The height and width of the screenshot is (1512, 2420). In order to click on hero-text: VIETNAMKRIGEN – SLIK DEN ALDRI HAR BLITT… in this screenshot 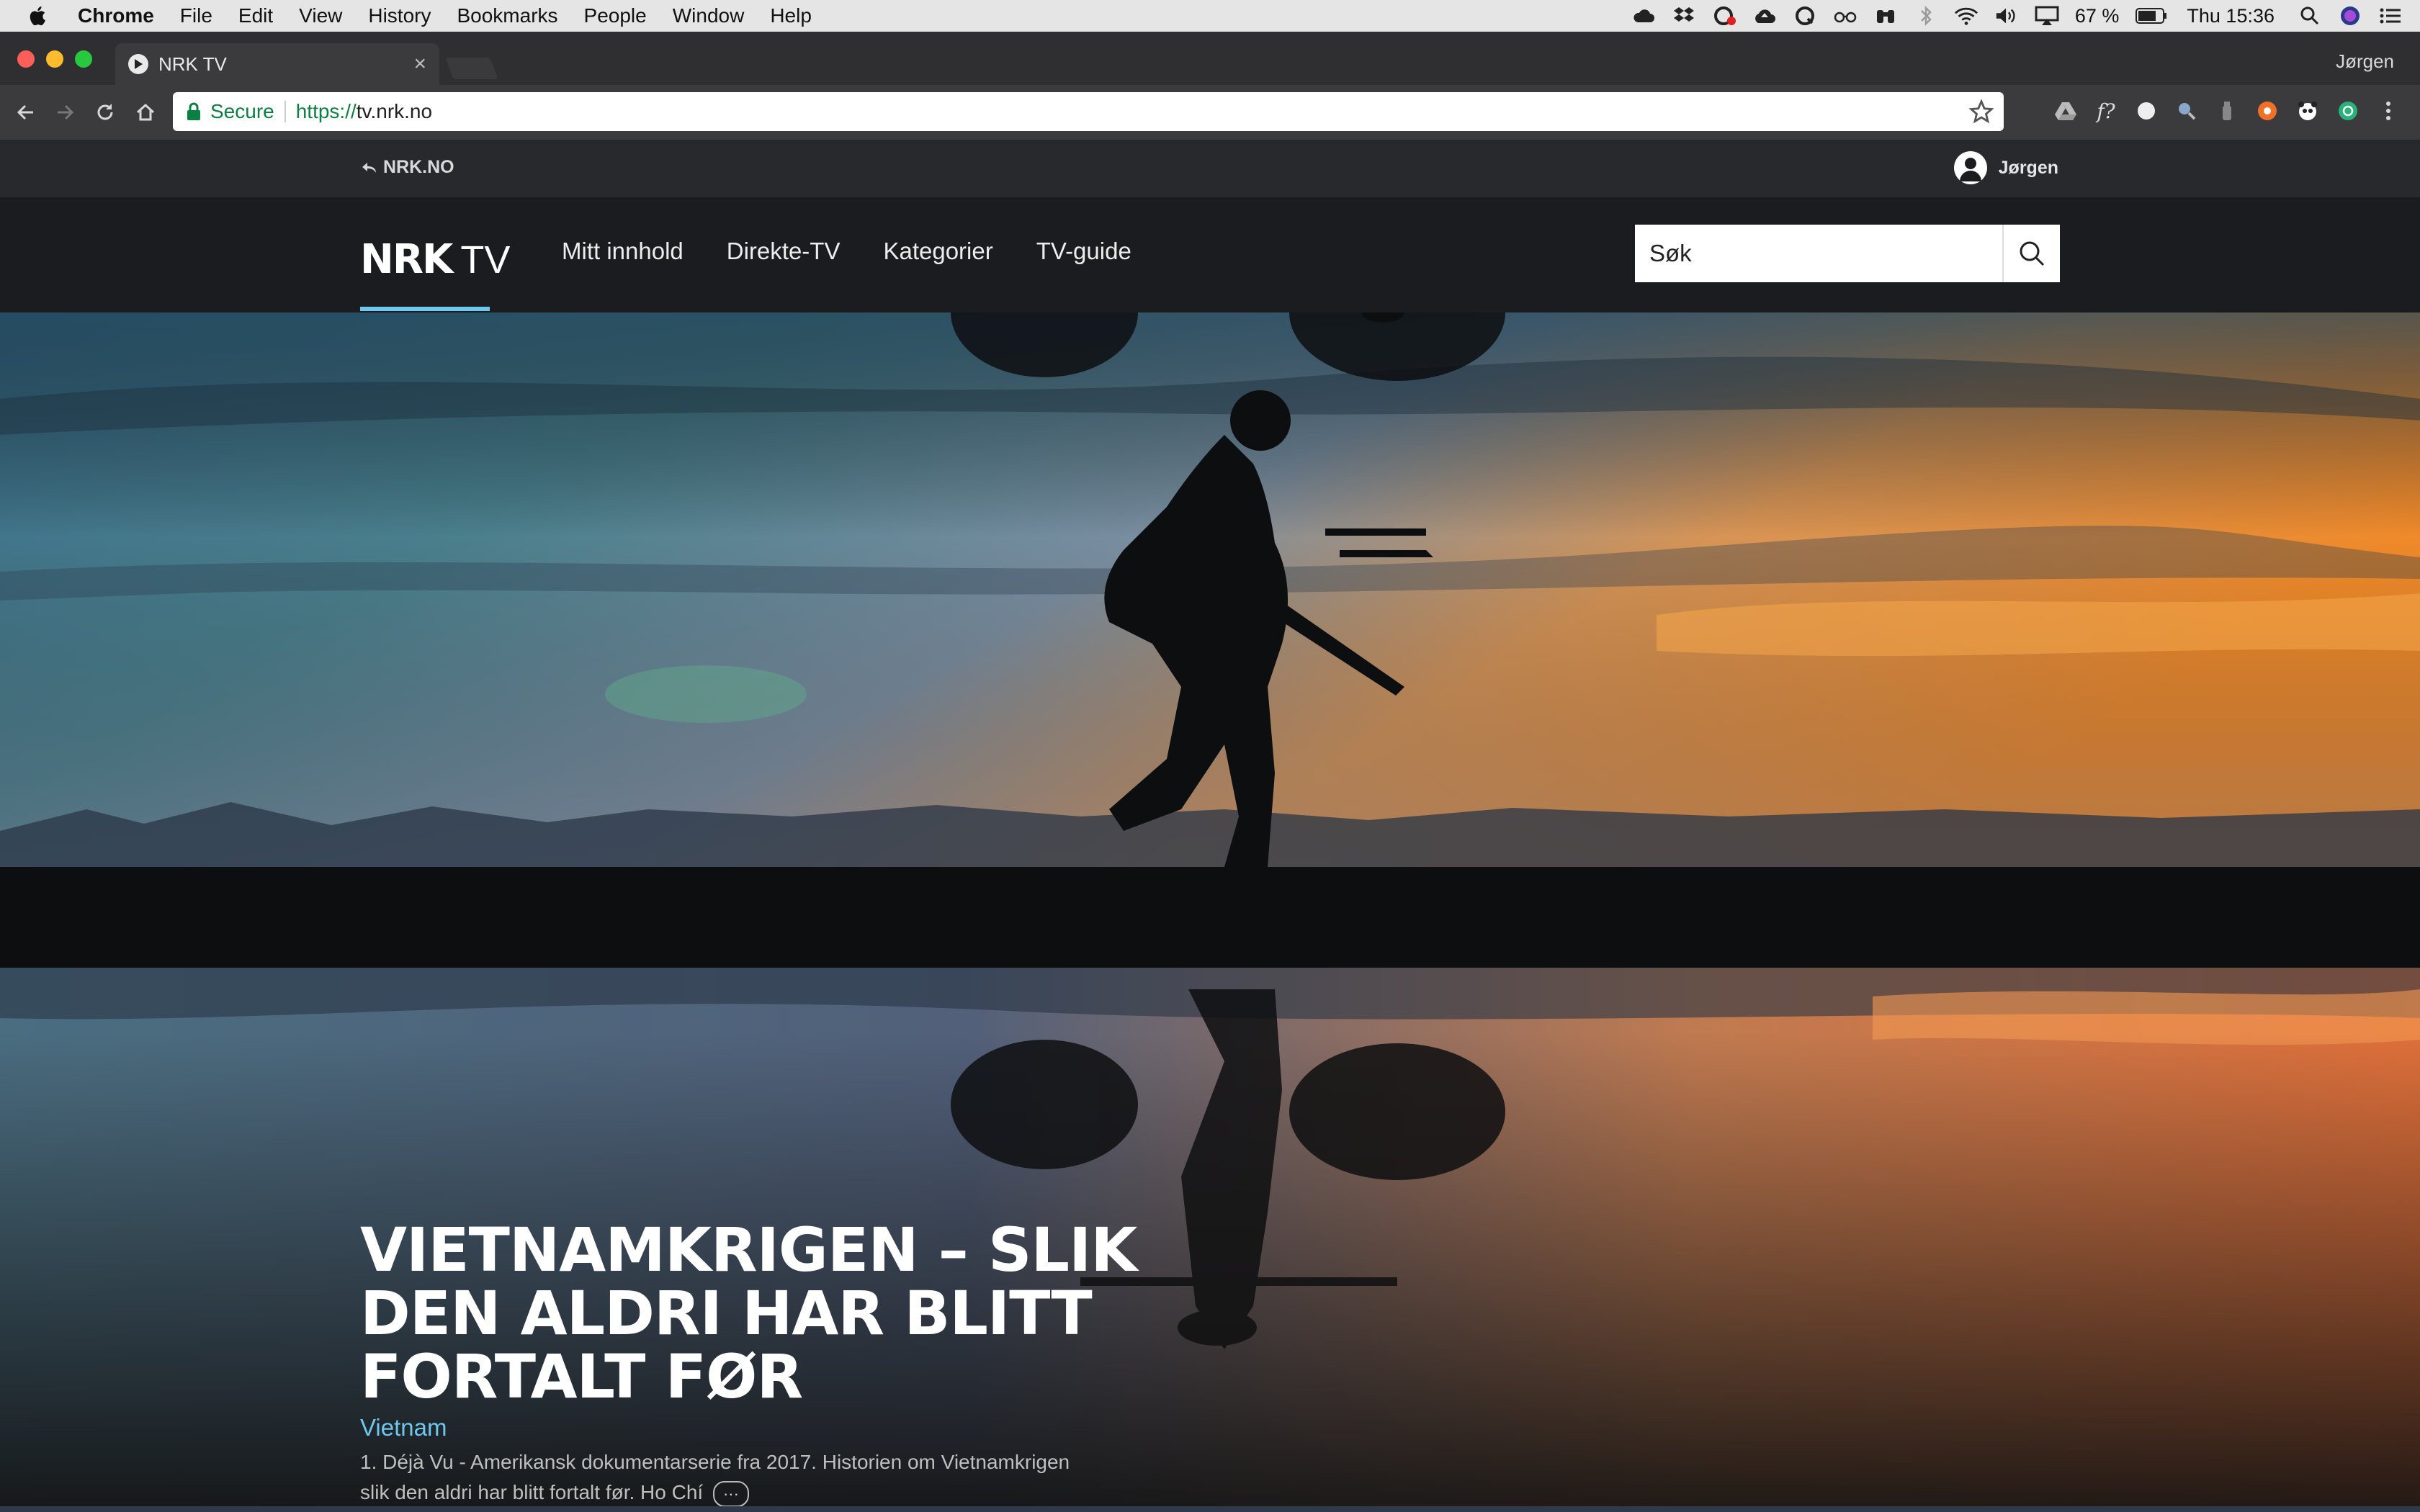, I will do `click(756, 1363)`.